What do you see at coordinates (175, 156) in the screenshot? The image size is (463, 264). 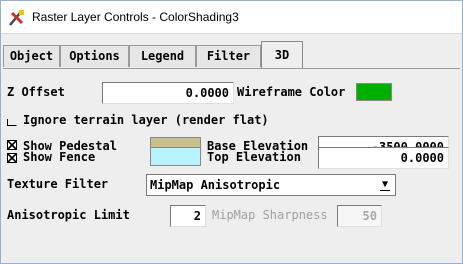 I see `fence-color-swatch` at bounding box center [175, 156].